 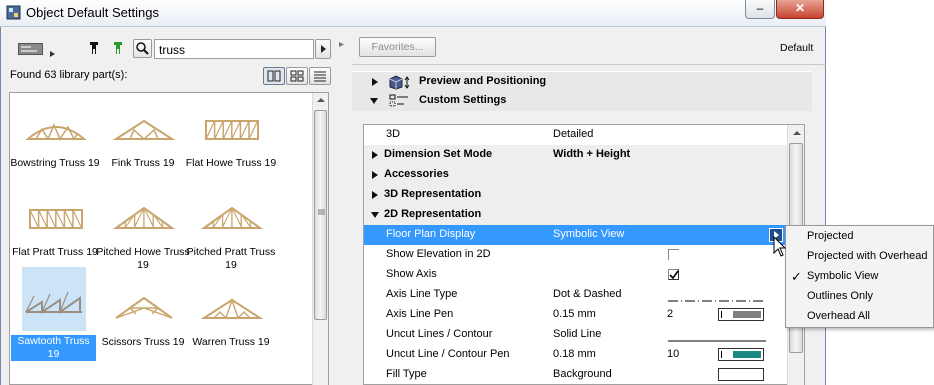 What do you see at coordinates (321, 212) in the screenshot?
I see `grip-icon` at bounding box center [321, 212].